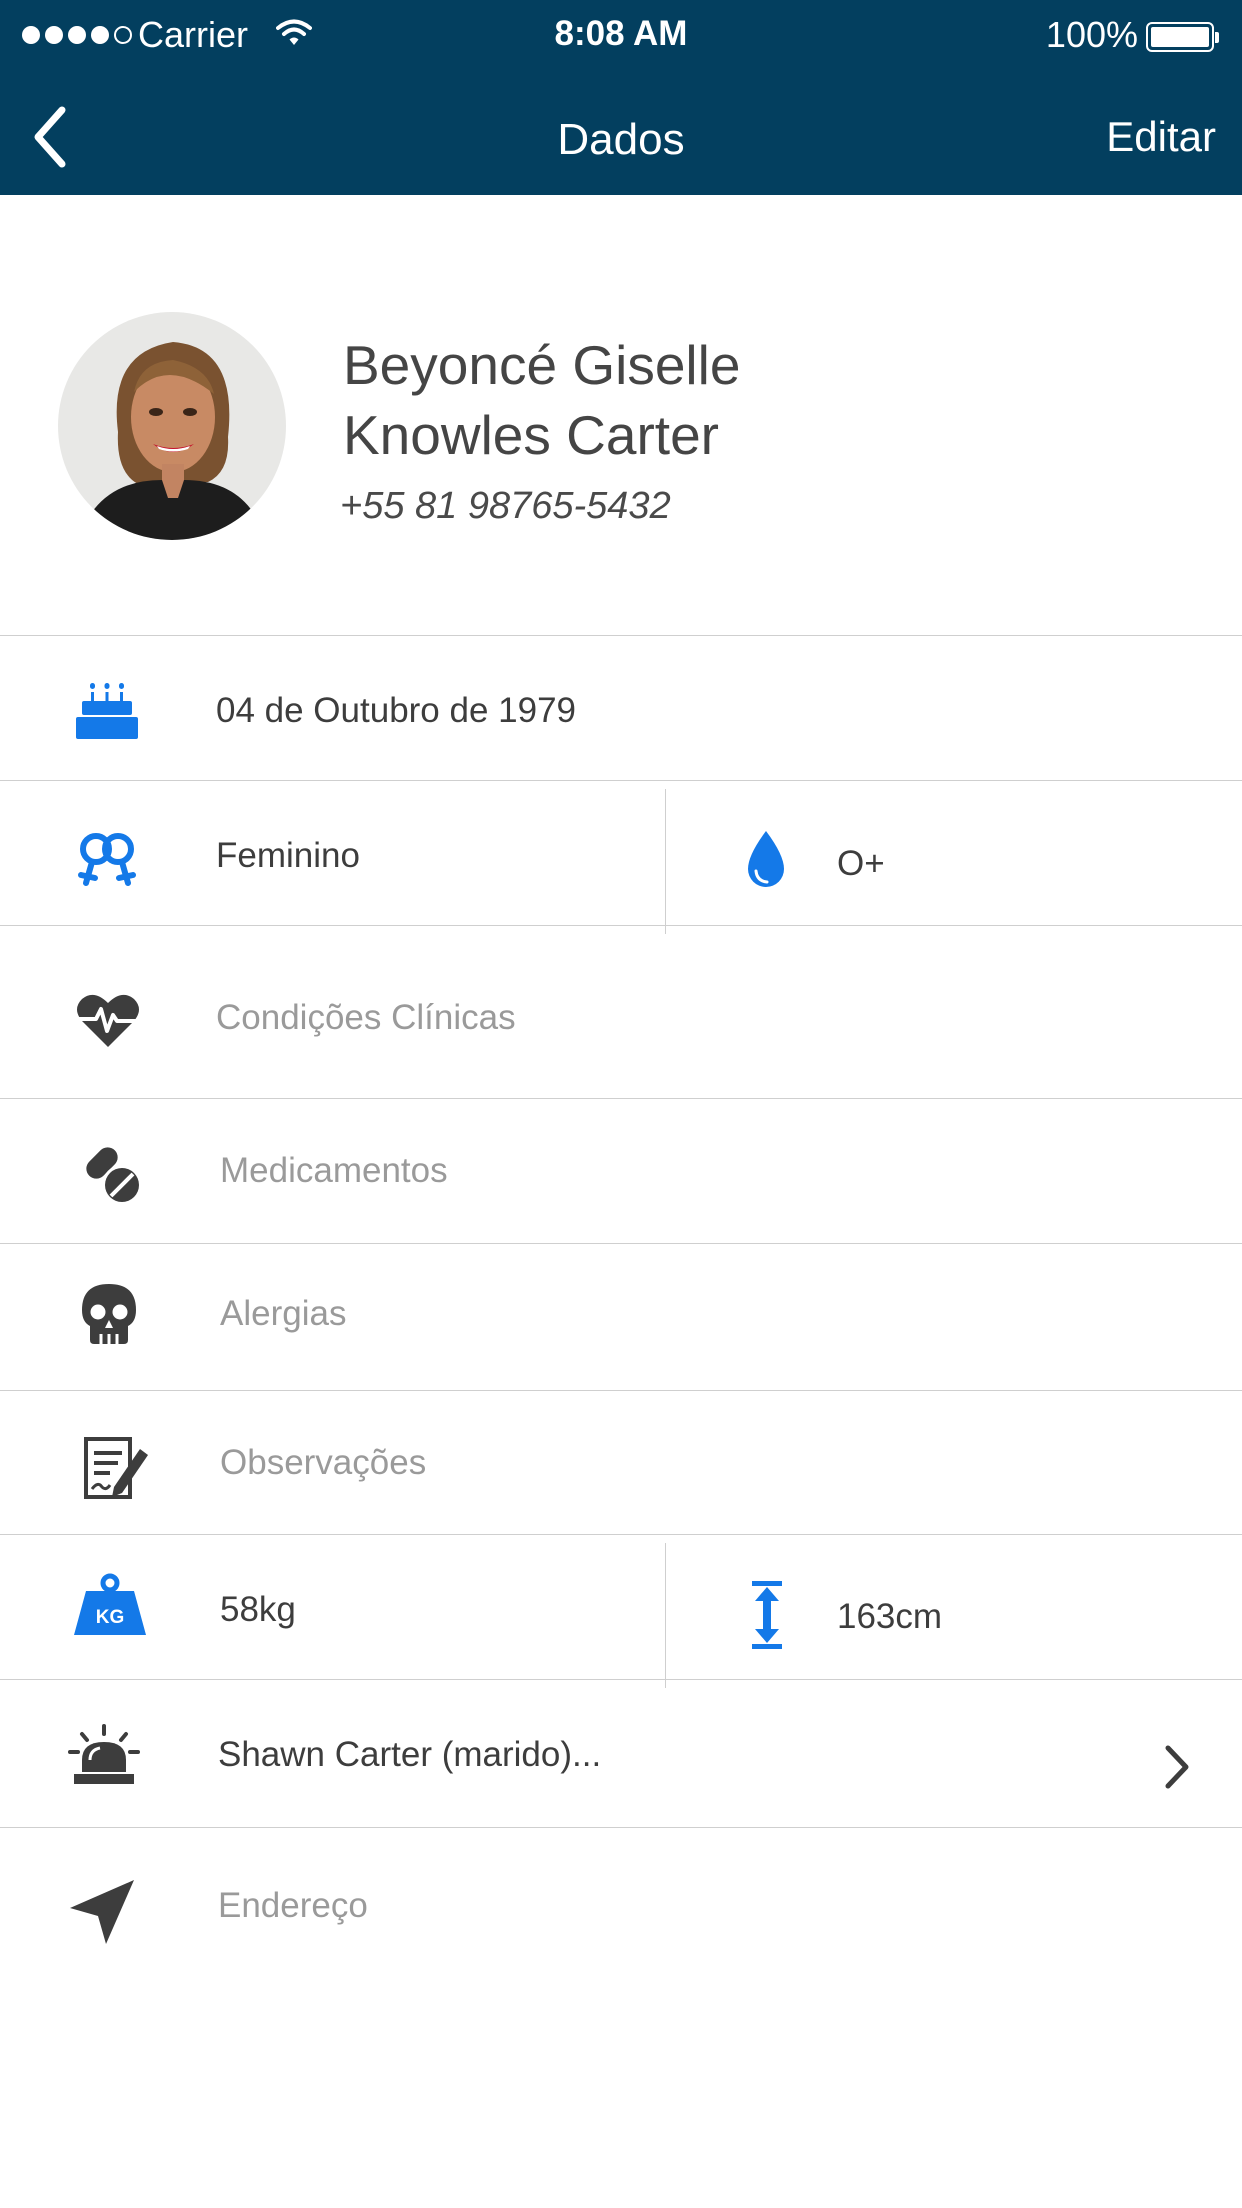  I want to click on blood-type-cell: O+, so click(954, 853).